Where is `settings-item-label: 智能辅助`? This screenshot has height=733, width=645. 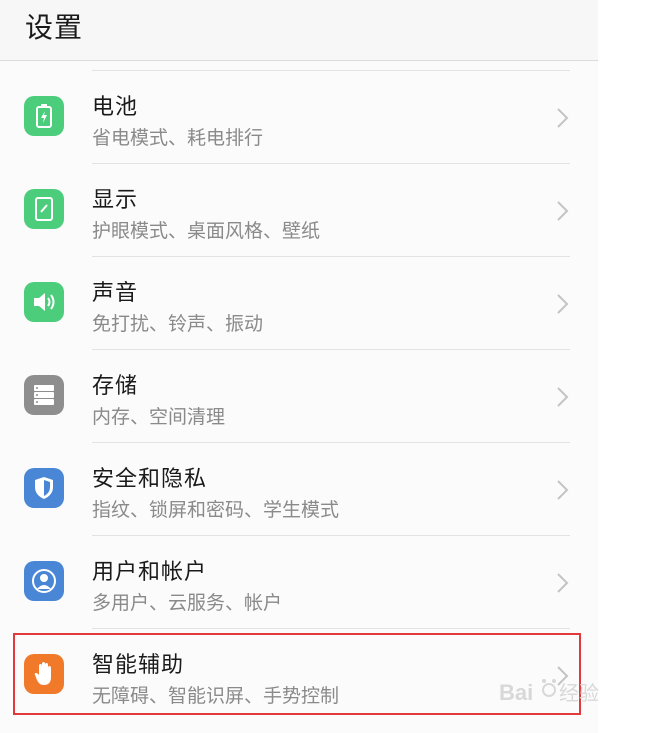
settings-item-label: 智能辅助 is located at coordinates (138, 665).